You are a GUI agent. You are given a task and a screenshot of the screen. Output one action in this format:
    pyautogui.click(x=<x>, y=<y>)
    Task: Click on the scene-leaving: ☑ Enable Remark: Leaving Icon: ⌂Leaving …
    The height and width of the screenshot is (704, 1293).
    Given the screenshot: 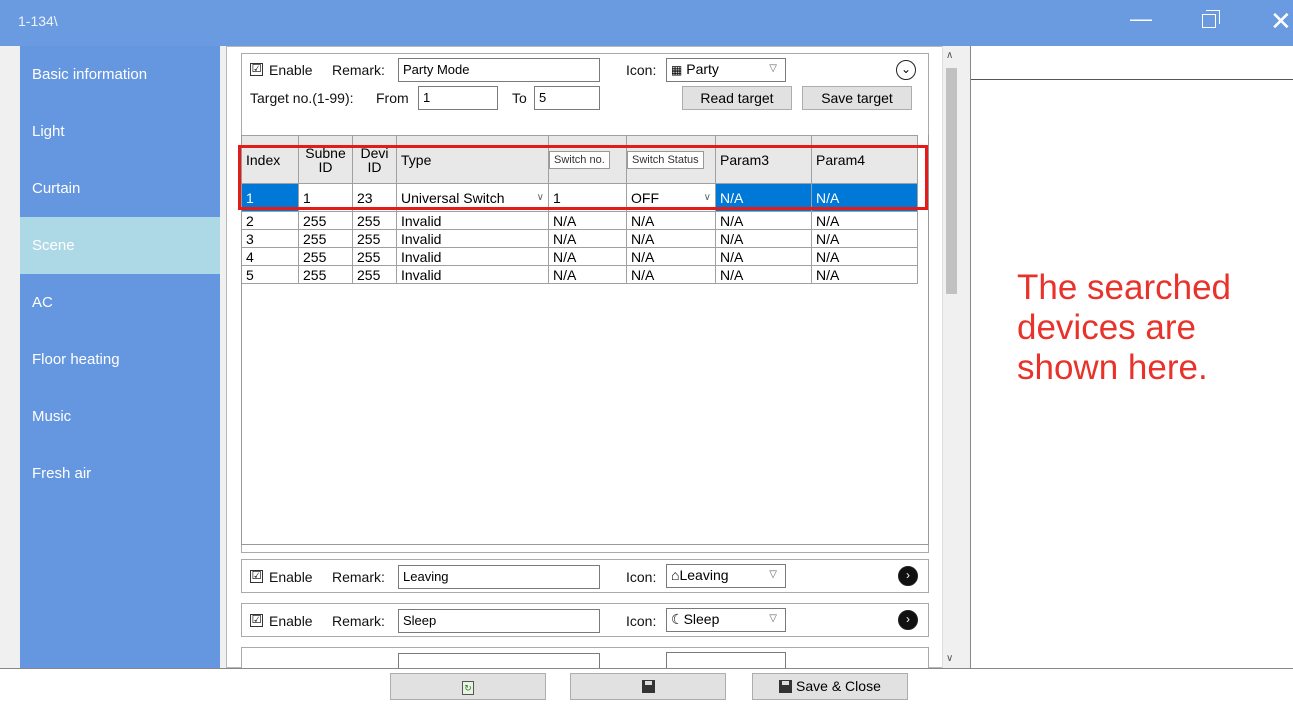 What is the action you would take?
    pyautogui.click(x=585, y=576)
    